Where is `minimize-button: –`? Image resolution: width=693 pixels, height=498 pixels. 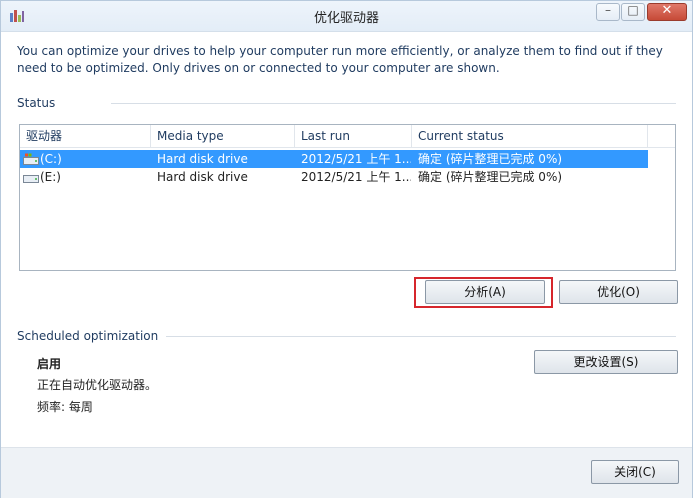
minimize-button: – is located at coordinates (608, 12).